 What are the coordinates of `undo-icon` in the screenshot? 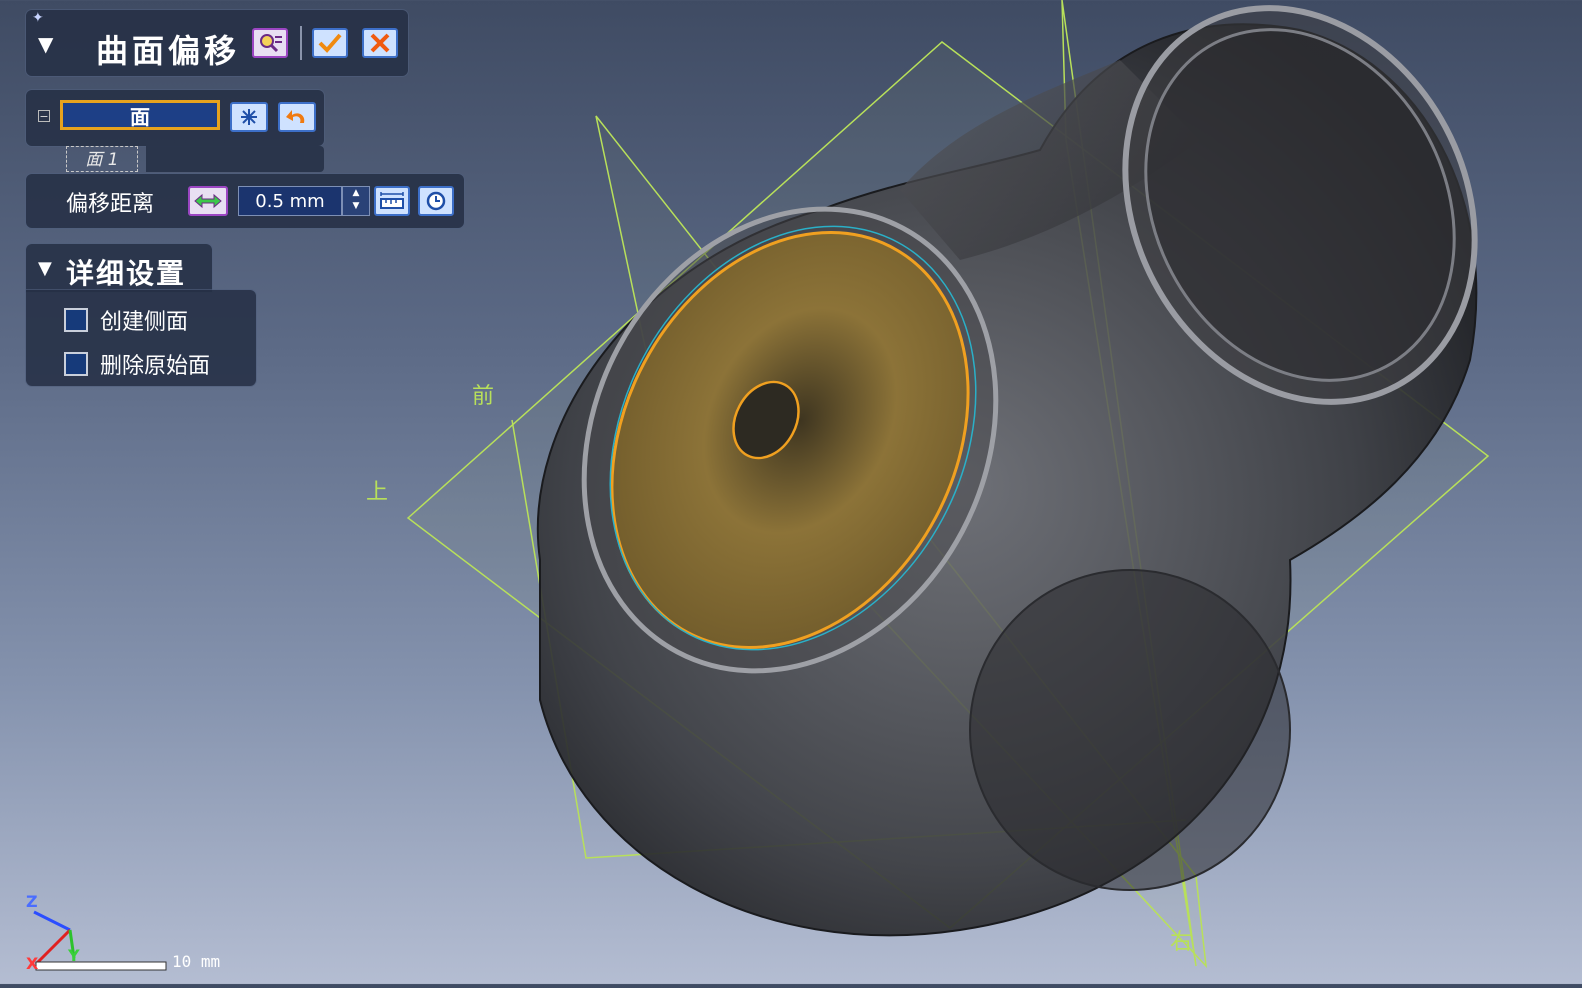 It's located at (295, 116).